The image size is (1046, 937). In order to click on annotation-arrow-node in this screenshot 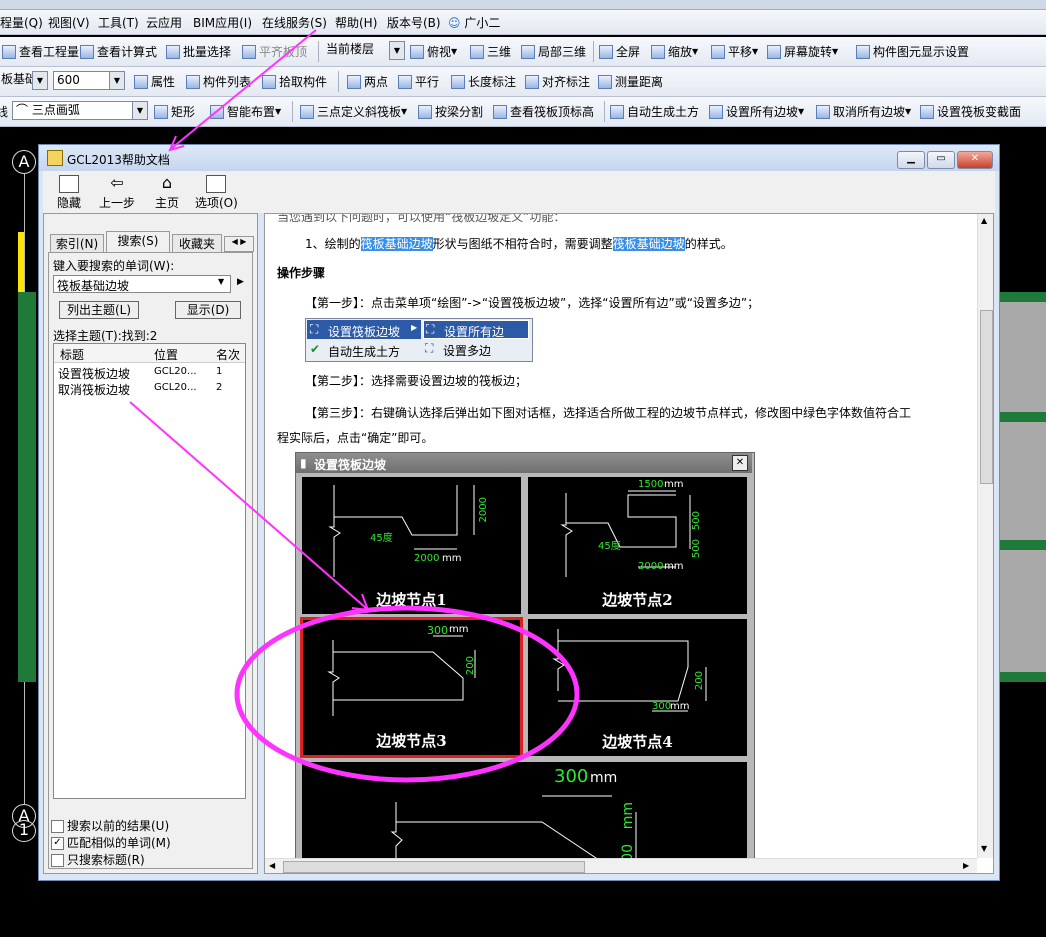, I will do `click(248, 505)`.